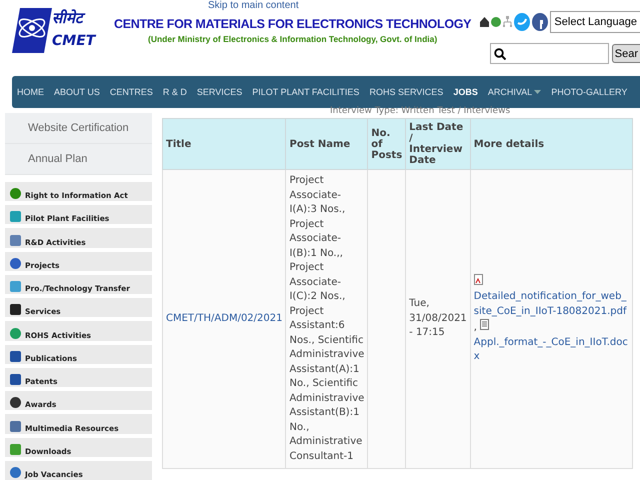 The width and height of the screenshot is (640, 480). I want to click on home-icon, so click(485, 22).